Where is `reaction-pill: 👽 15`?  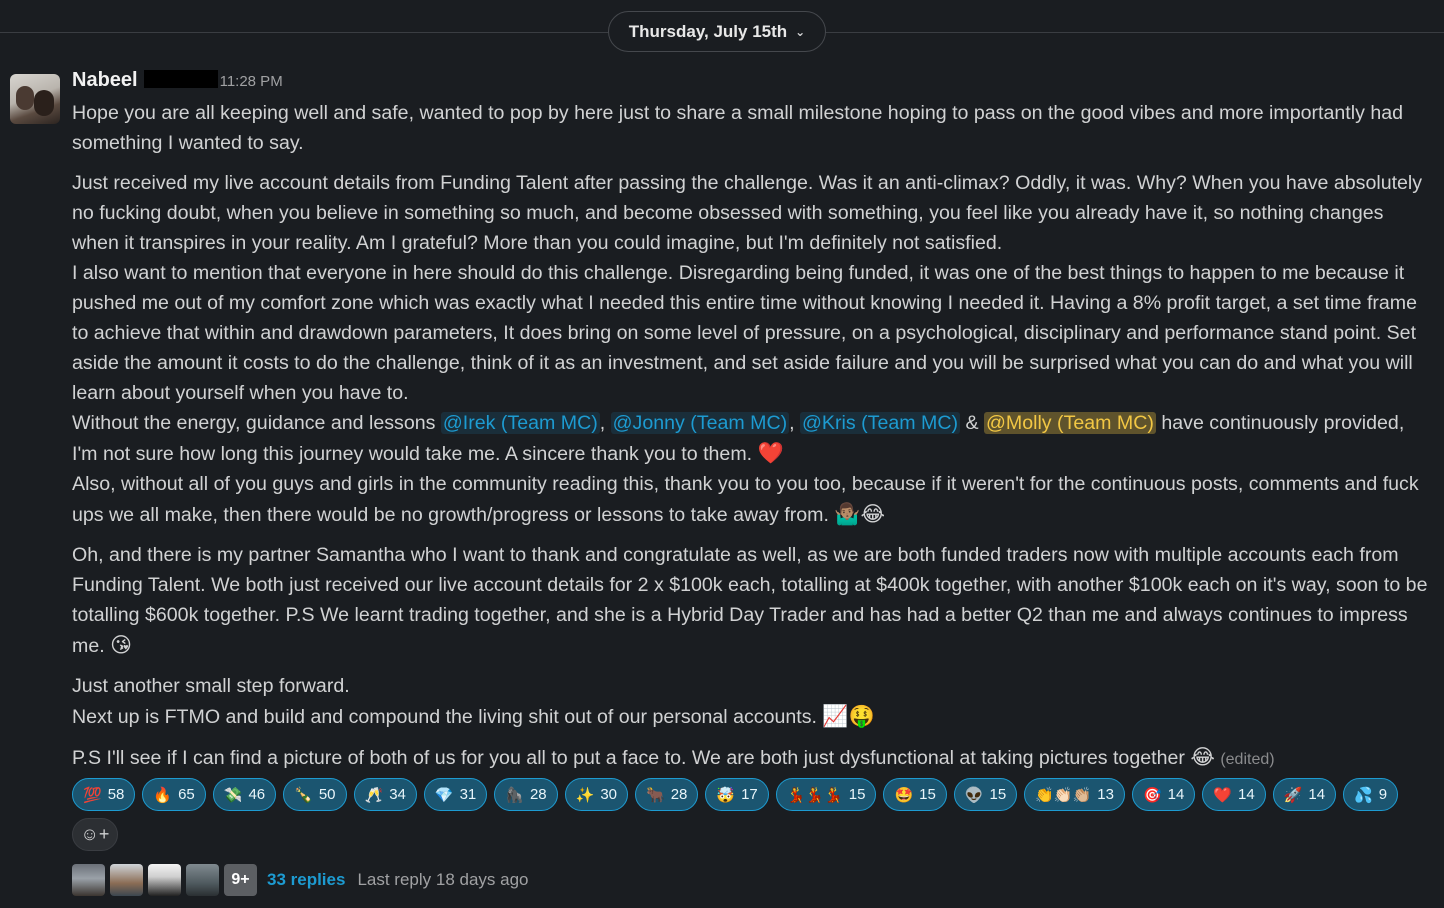 reaction-pill: 👽 15 is located at coordinates (985, 794).